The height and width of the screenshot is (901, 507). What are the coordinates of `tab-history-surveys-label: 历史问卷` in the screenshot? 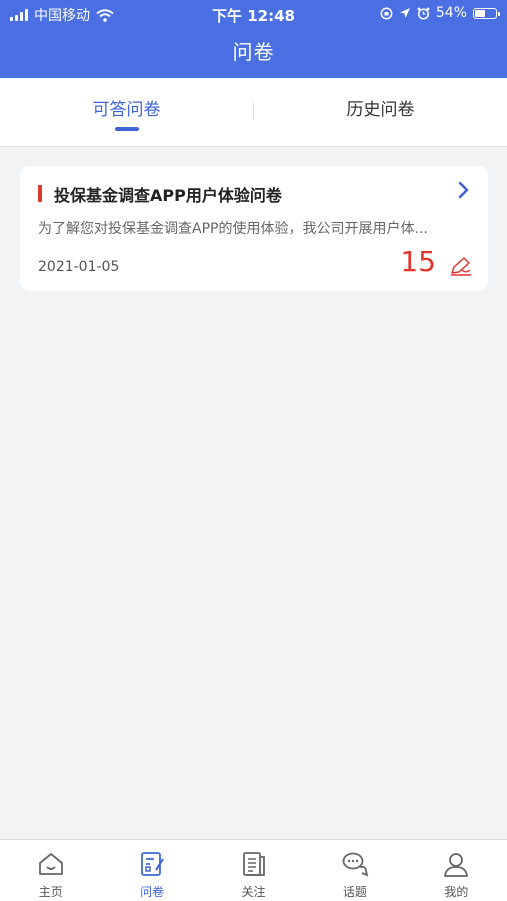 It's located at (380, 110).